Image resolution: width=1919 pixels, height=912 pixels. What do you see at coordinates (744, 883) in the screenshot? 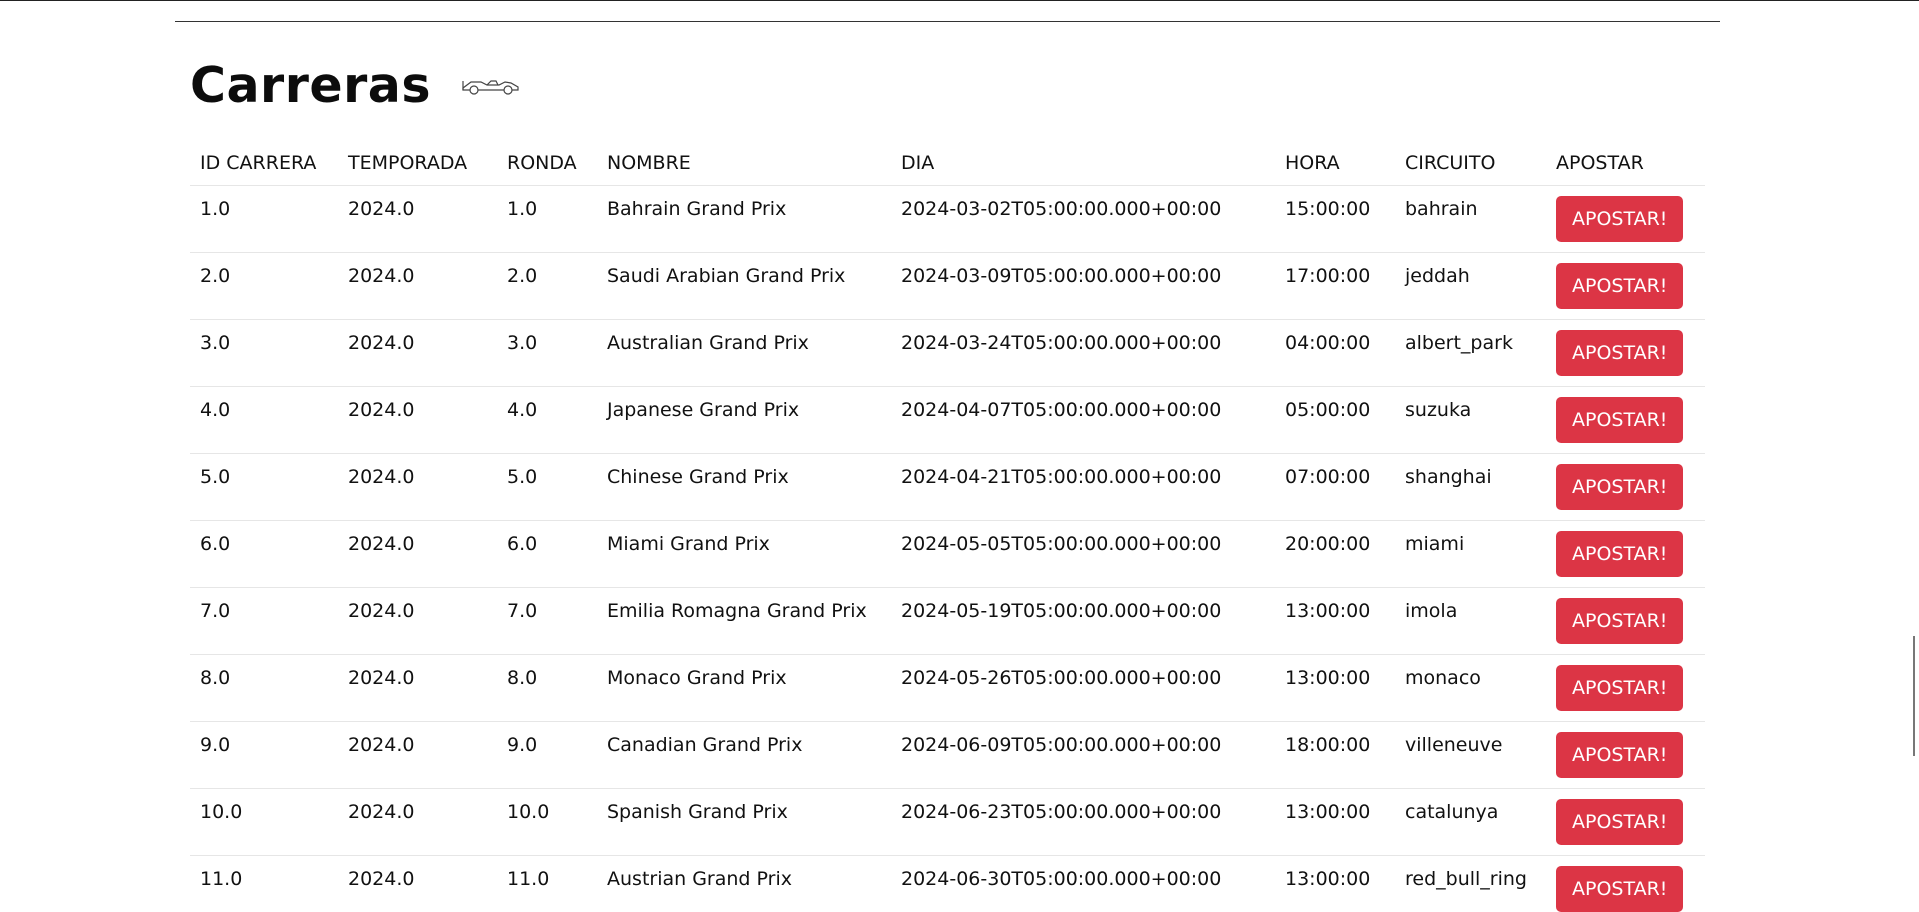
I see `cell-nombre: Austrian Grand Prix` at bounding box center [744, 883].